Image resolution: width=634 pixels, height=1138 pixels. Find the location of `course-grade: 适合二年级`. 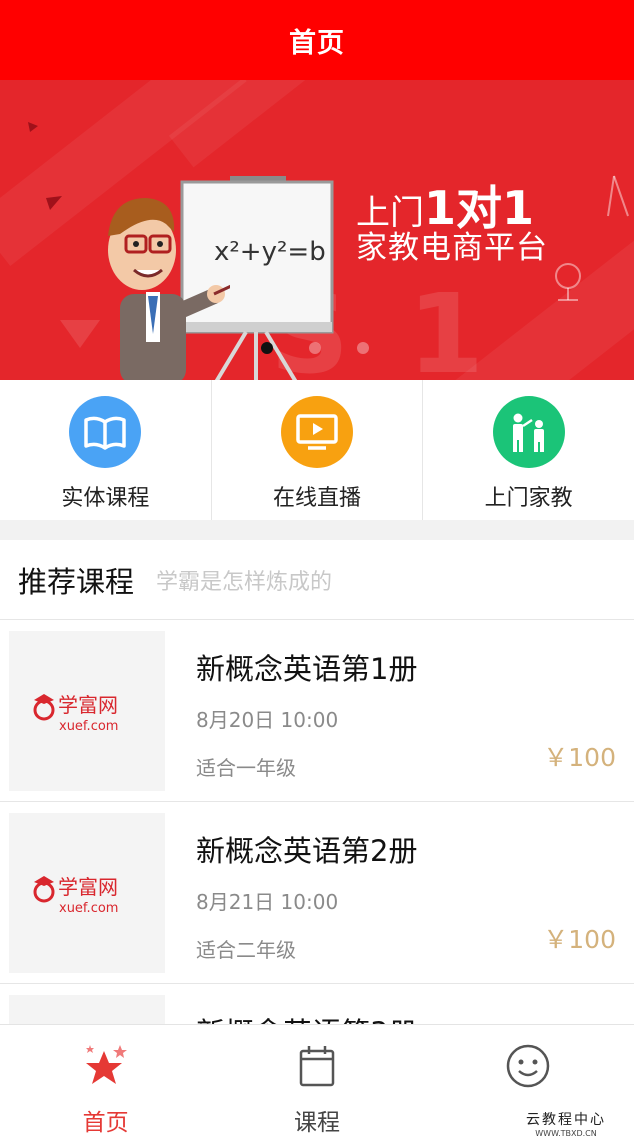

course-grade: 适合二年级 is located at coordinates (246, 950).